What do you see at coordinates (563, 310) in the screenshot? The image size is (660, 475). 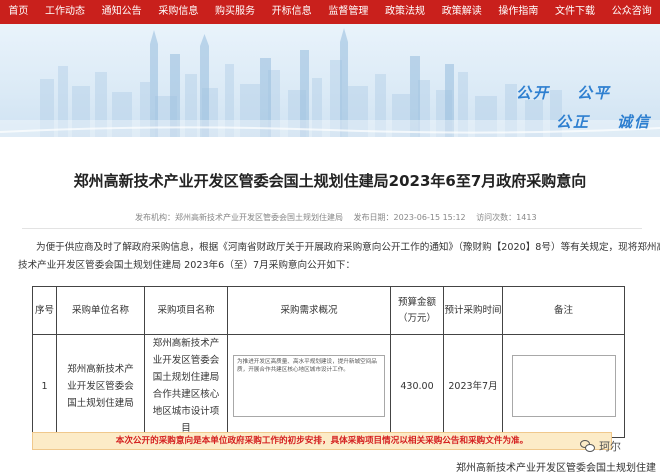 I see `th-note: 备注` at bounding box center [563, 310].